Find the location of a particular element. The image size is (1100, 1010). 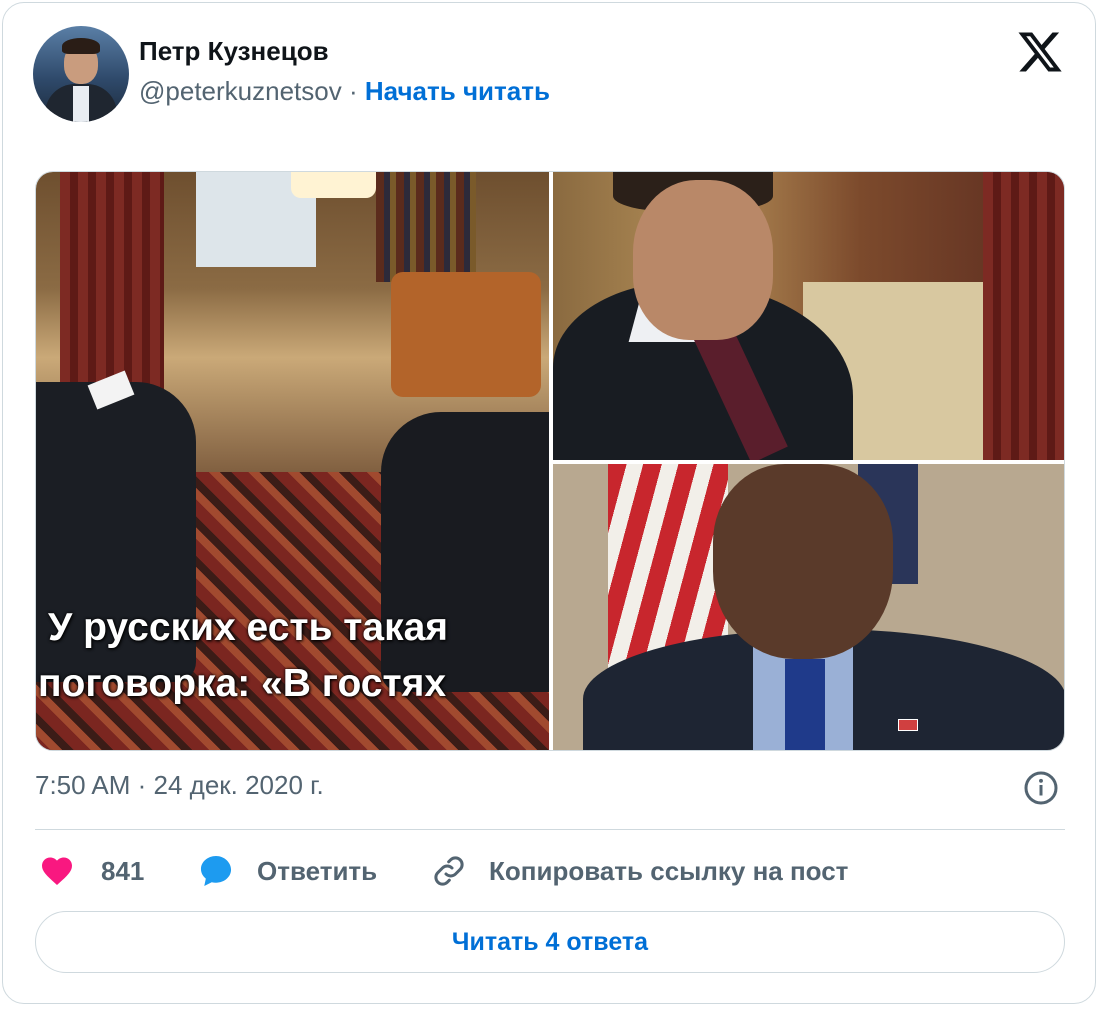

tweet-timestamp: 7:50 AM · 24 дек. 2020 г. is located at coordinates (179, 785).